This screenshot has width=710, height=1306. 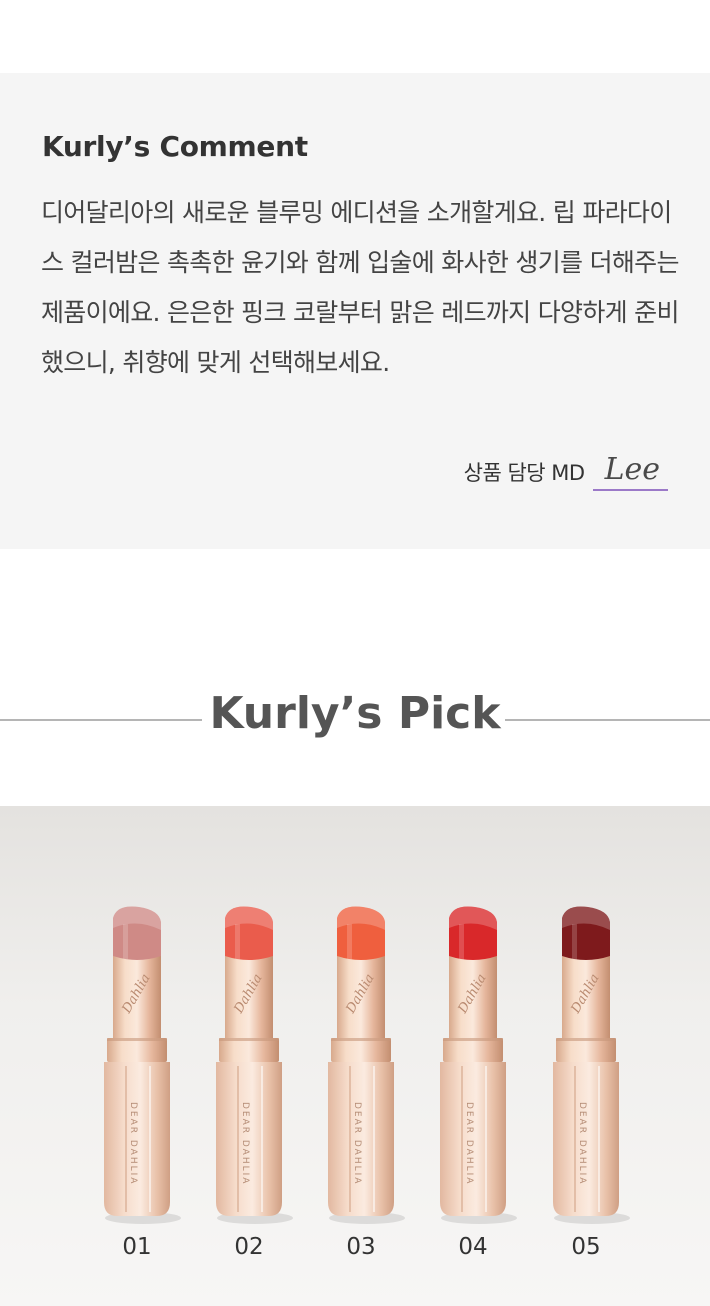 I want to click on lipstick-04: DahliaDEAR DAHLIA, so click(x=478, y=1065).